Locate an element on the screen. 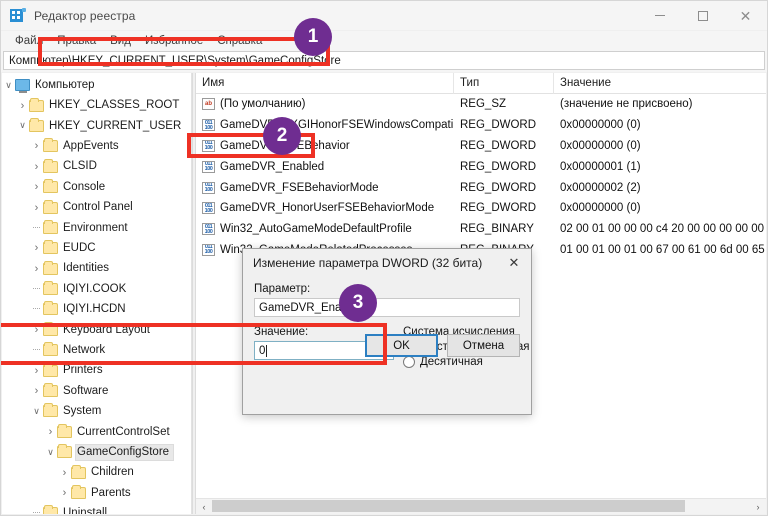  tree-item-label: Environment is located at coordinates (95, 227).